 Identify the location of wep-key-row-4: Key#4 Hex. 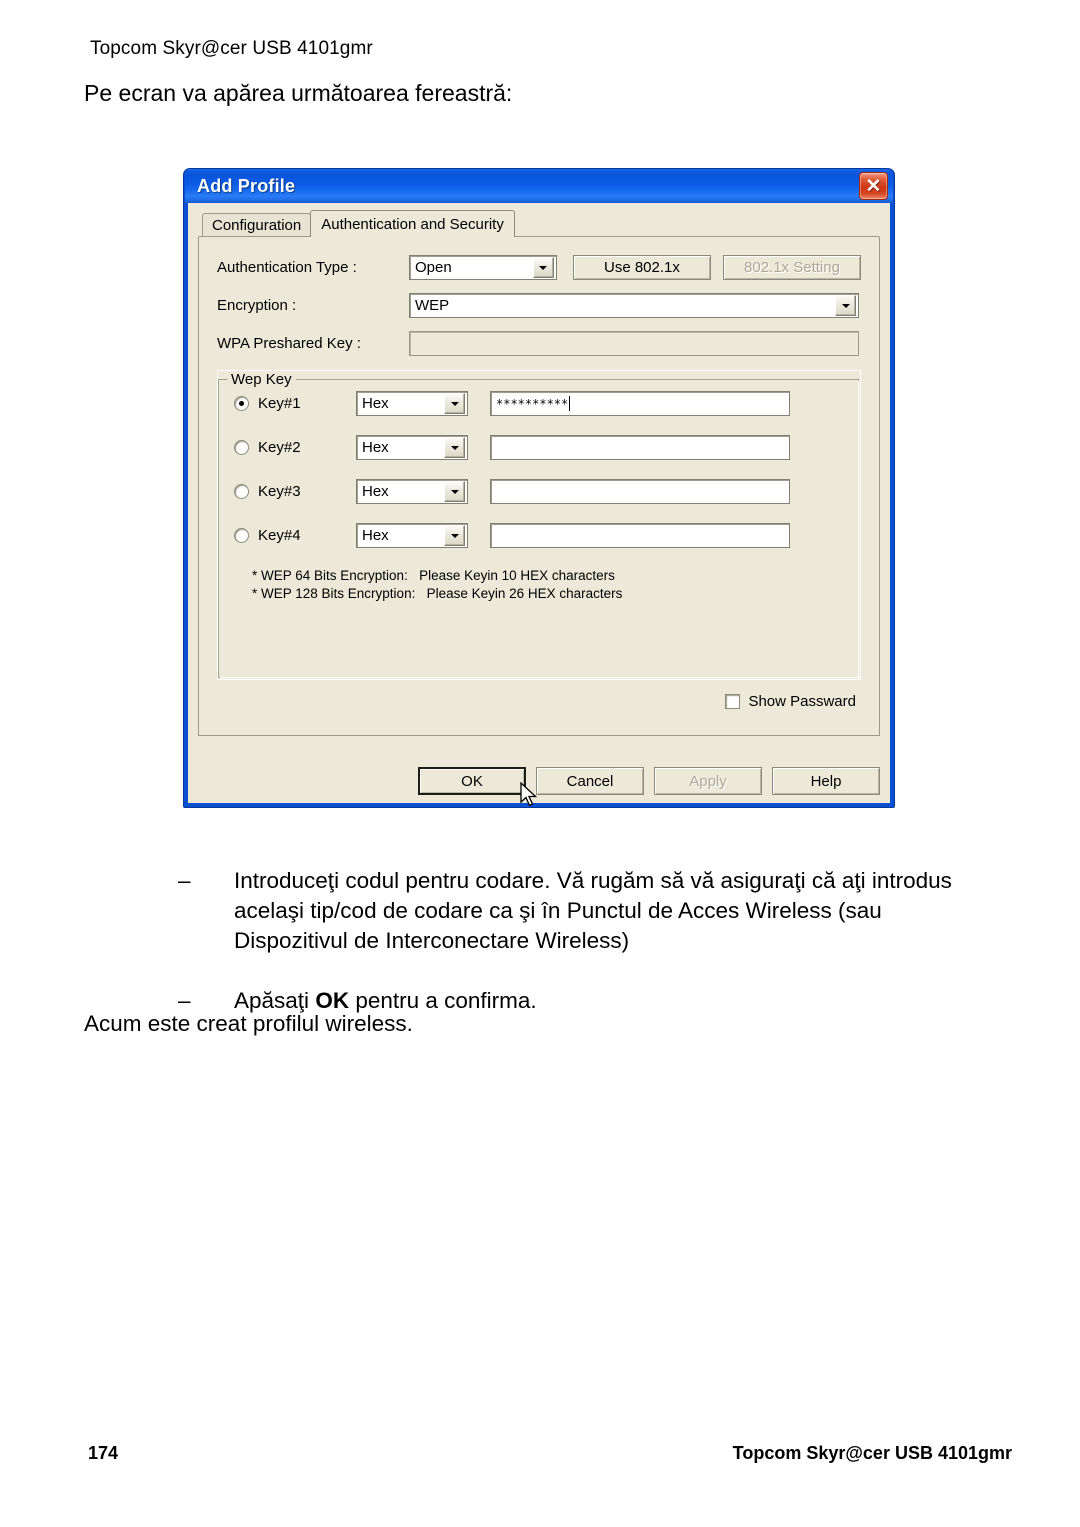
(539, 535).